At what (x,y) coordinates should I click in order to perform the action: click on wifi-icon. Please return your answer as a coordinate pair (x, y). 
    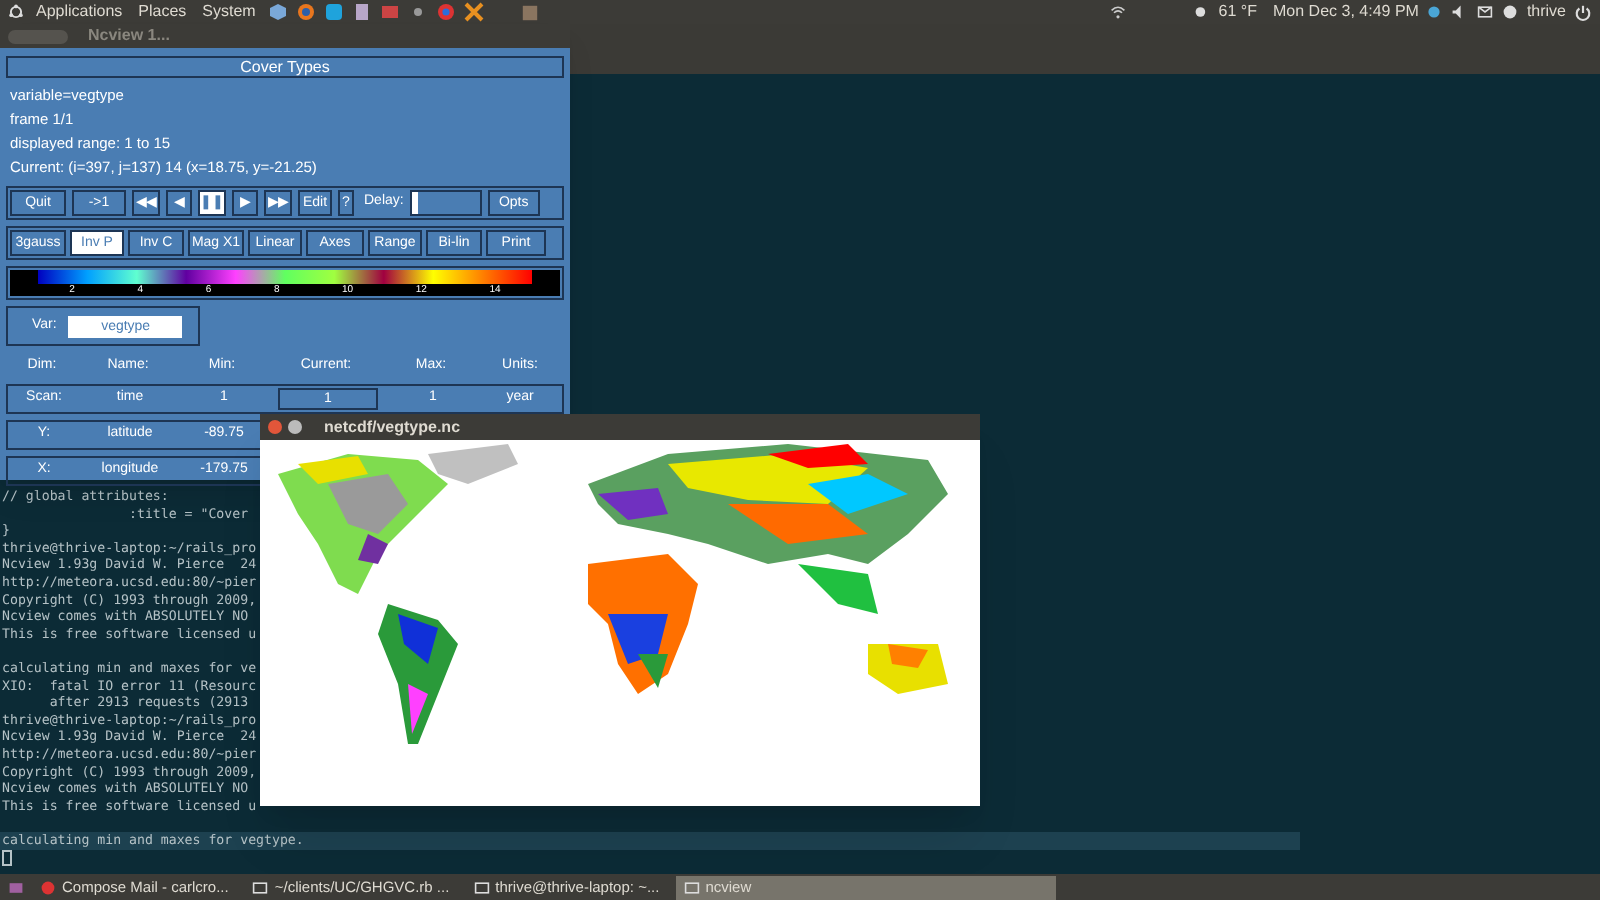
    Looking at the image, I should click on (1118, 12).